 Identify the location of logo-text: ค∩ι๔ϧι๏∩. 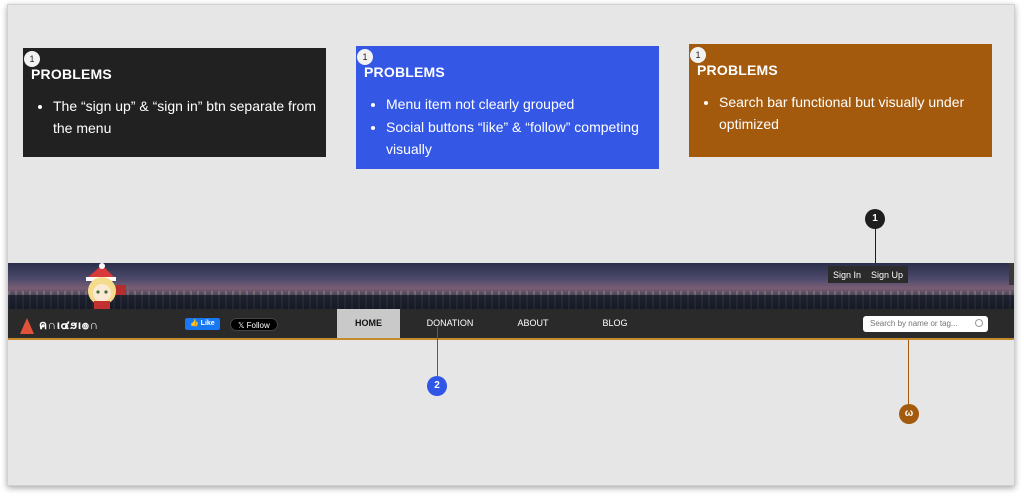
(69, 325).